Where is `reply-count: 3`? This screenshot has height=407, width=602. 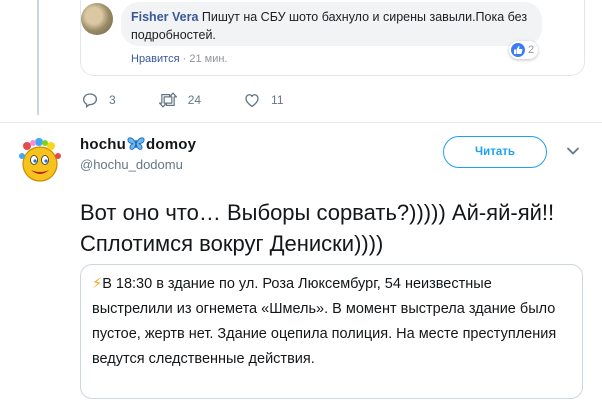
reply-count: 3 is located at coordinates (112, 100).